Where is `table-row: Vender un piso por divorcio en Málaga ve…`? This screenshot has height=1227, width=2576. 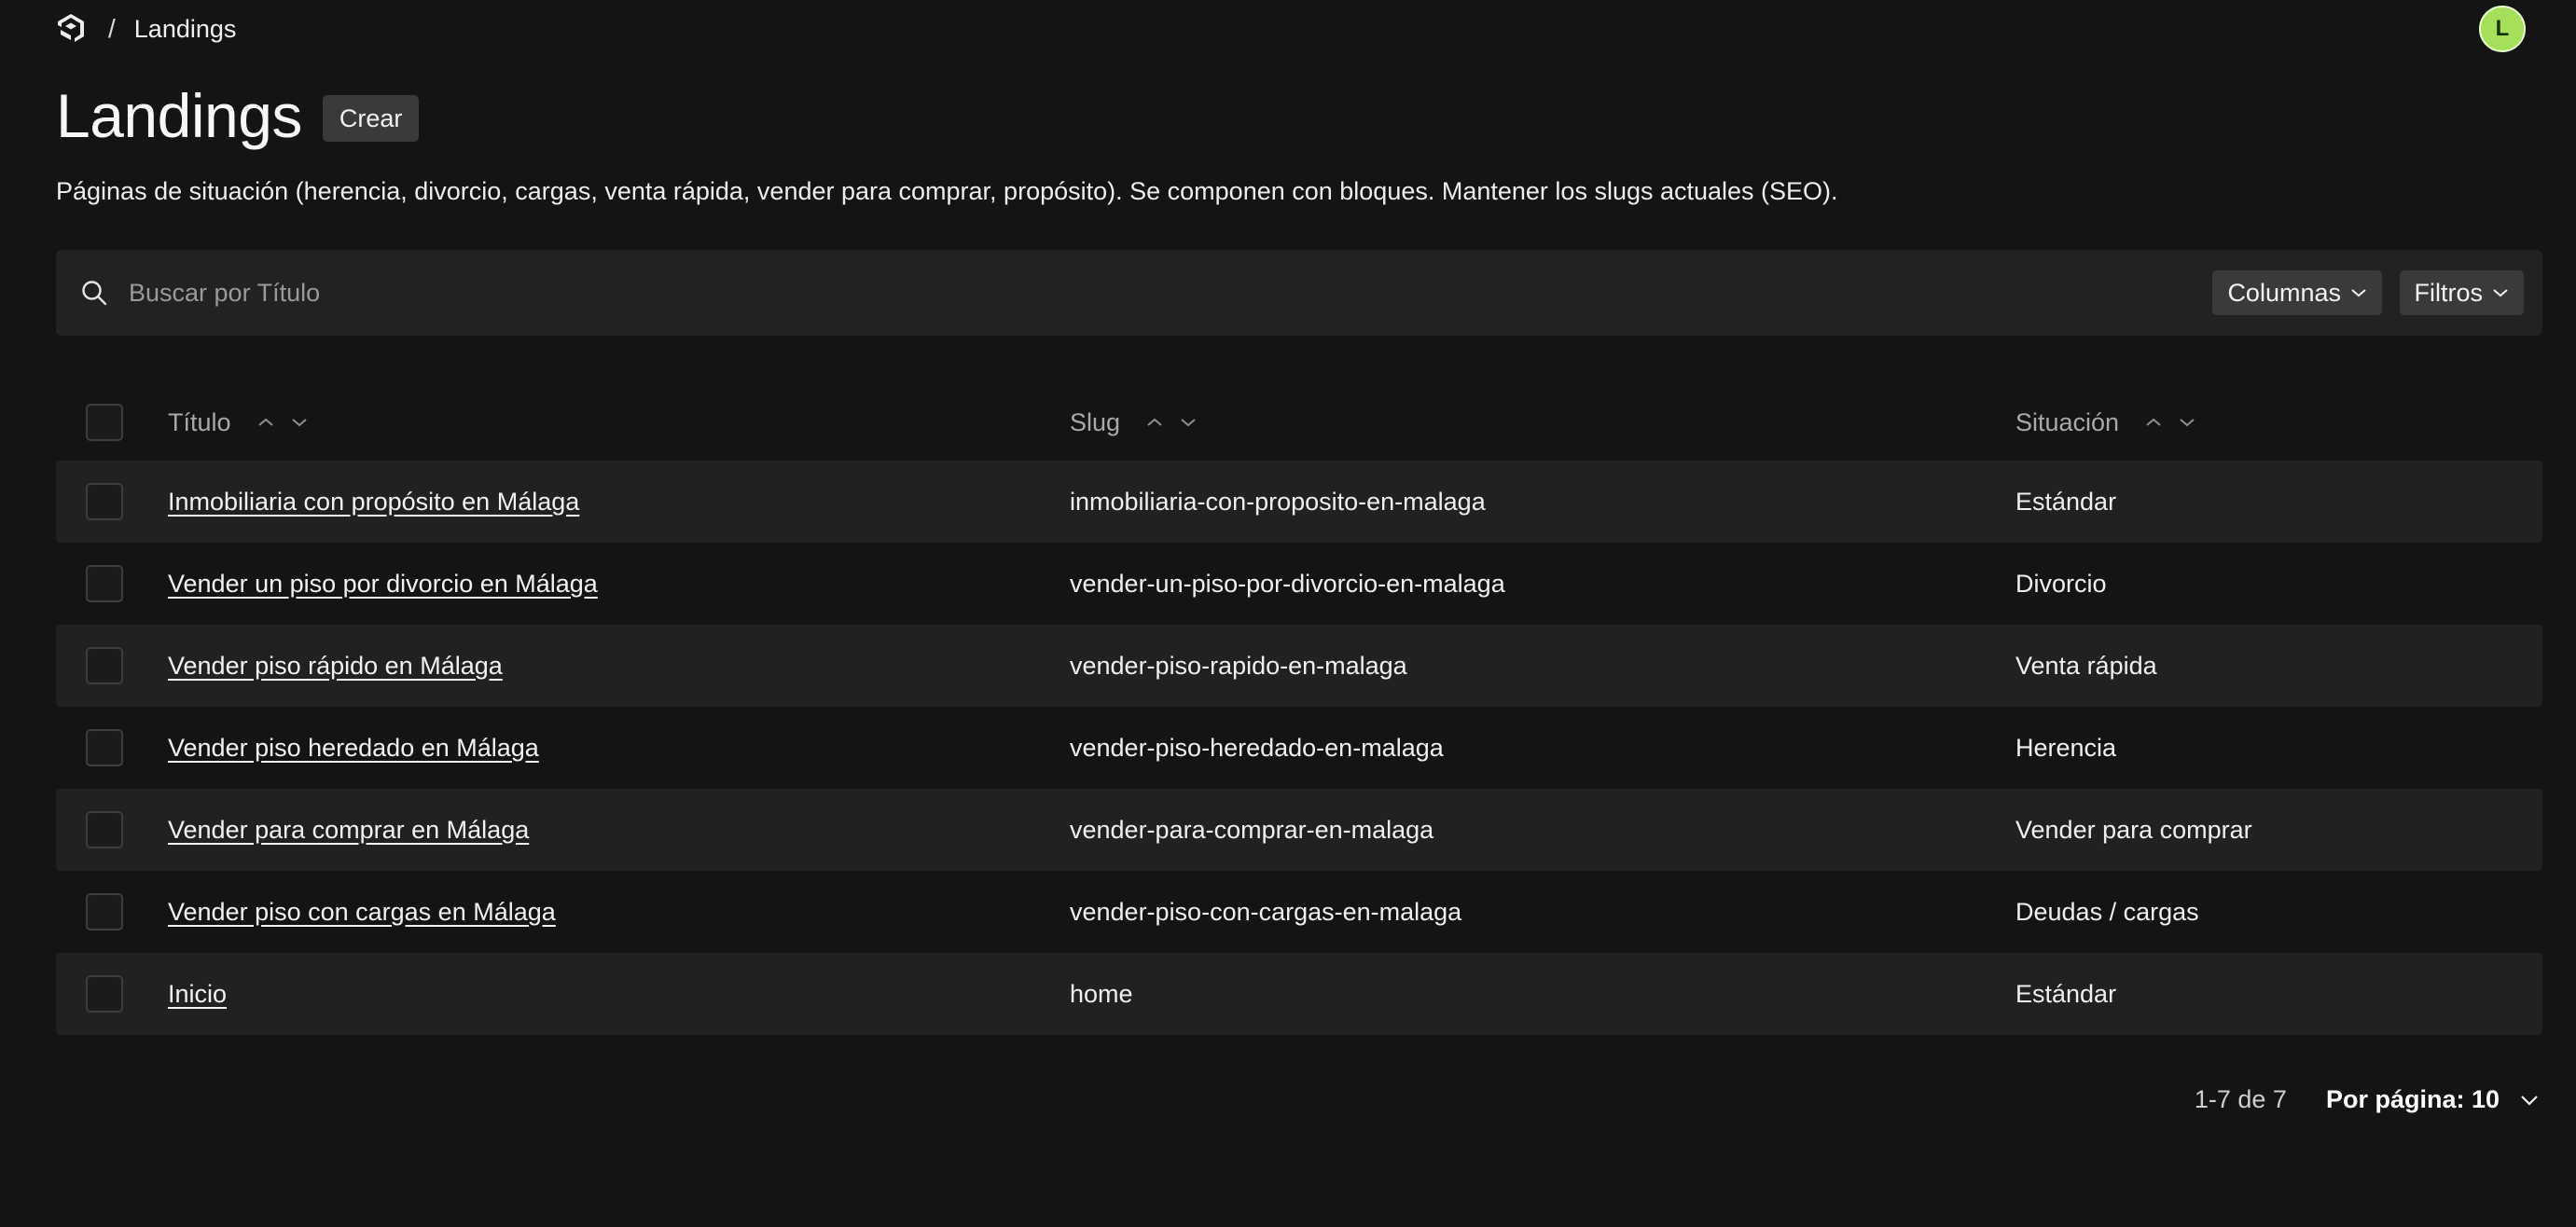 table-row: Vender un piso por divorcio en Málaga ve… is located at coordinates (1299, 584).